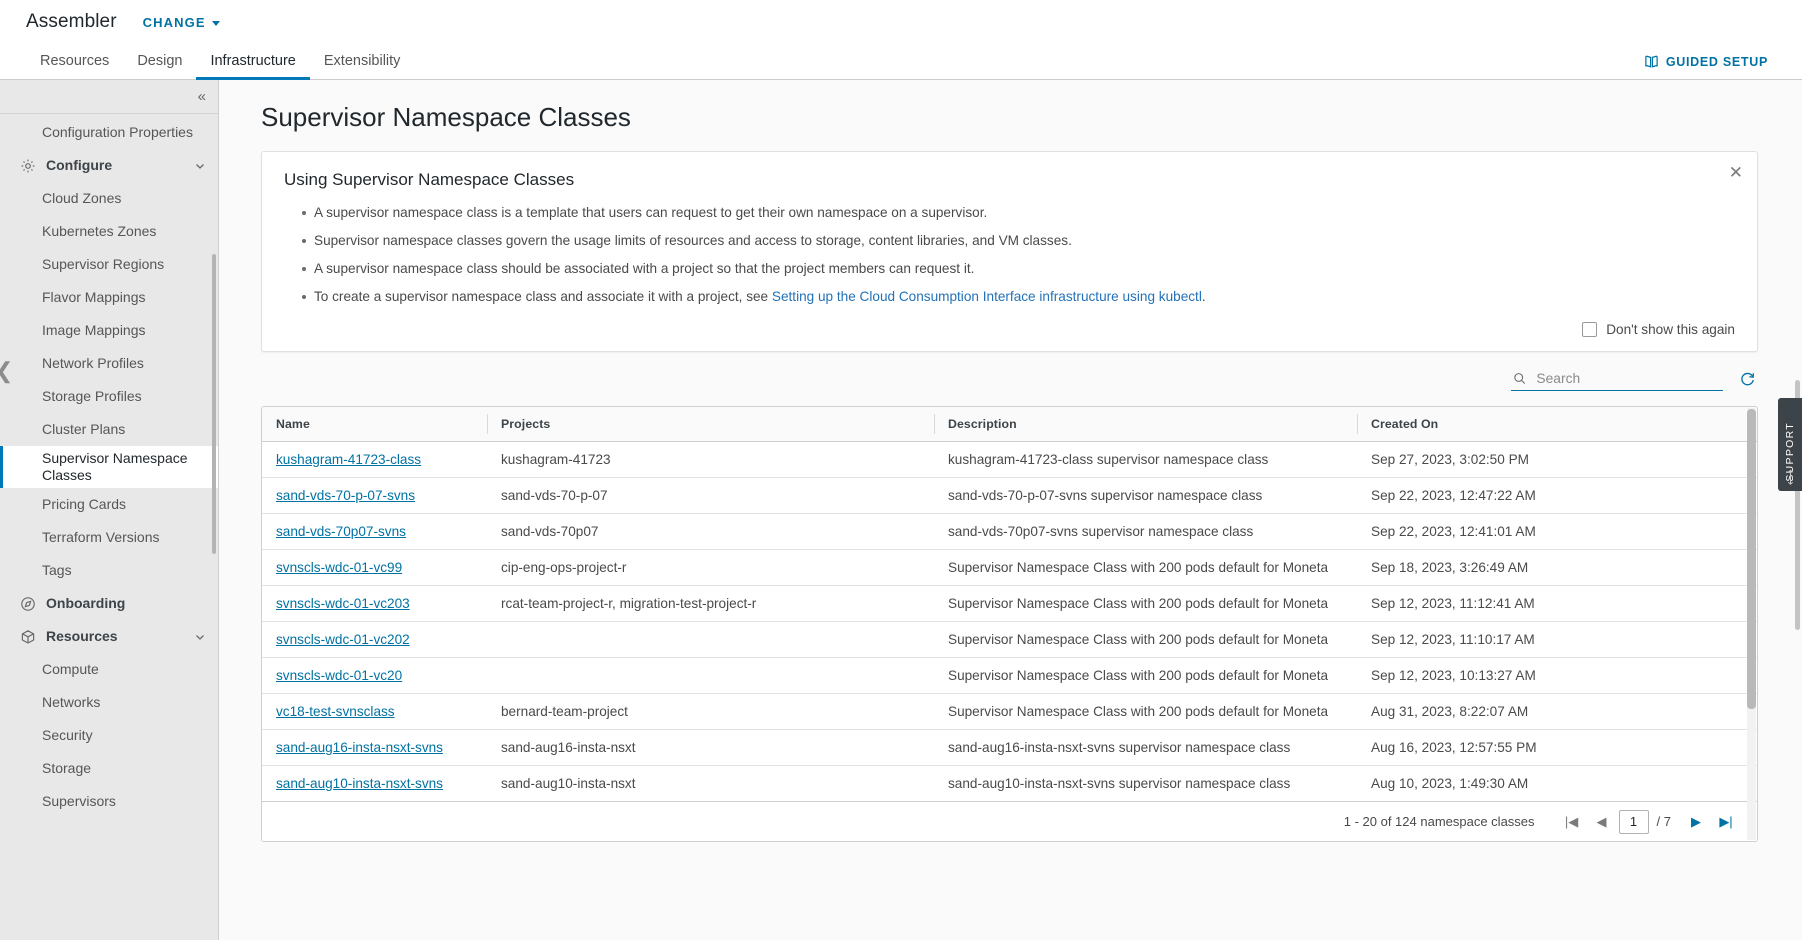 This screenshot has width=1802, height=940. I want to click on sidebar-collapse-button: «, so click(109, 97).